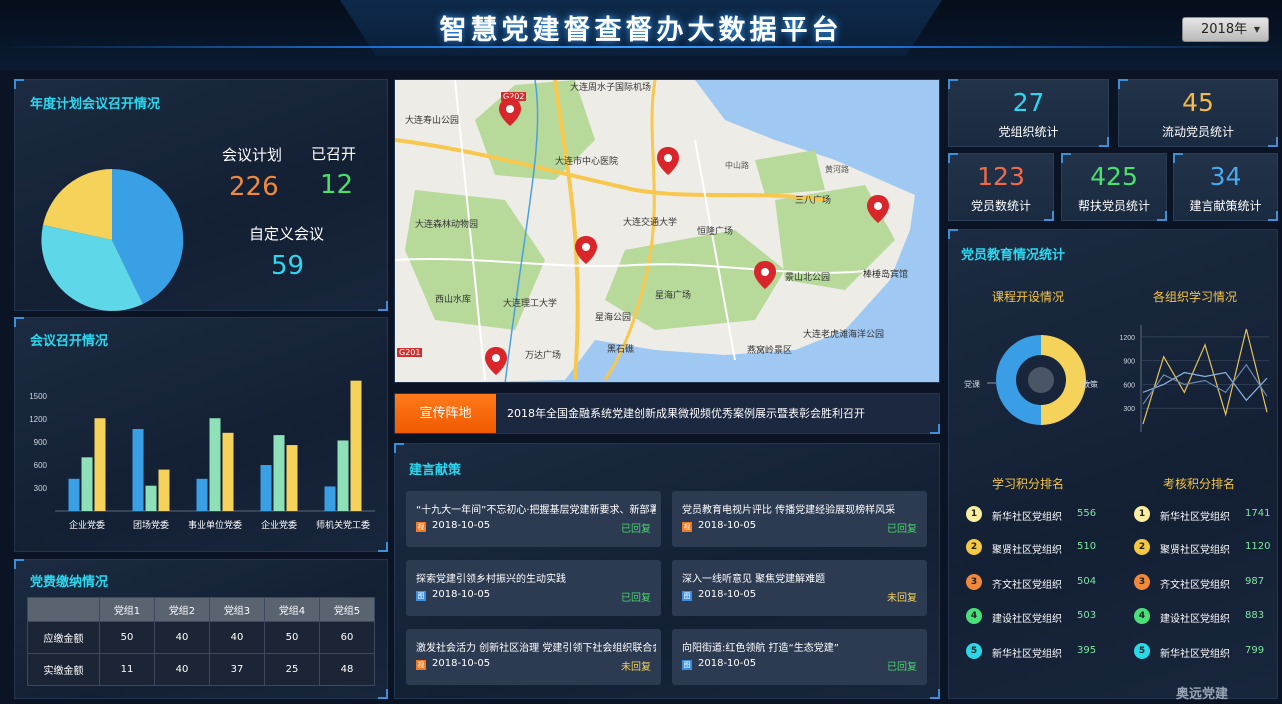 The width and height of the screenshot is (1282, 704). What do you see at coordinates (112, 239) in the screenshot?
I see `meeting-plan-pie` at bounding box center [112, 239].